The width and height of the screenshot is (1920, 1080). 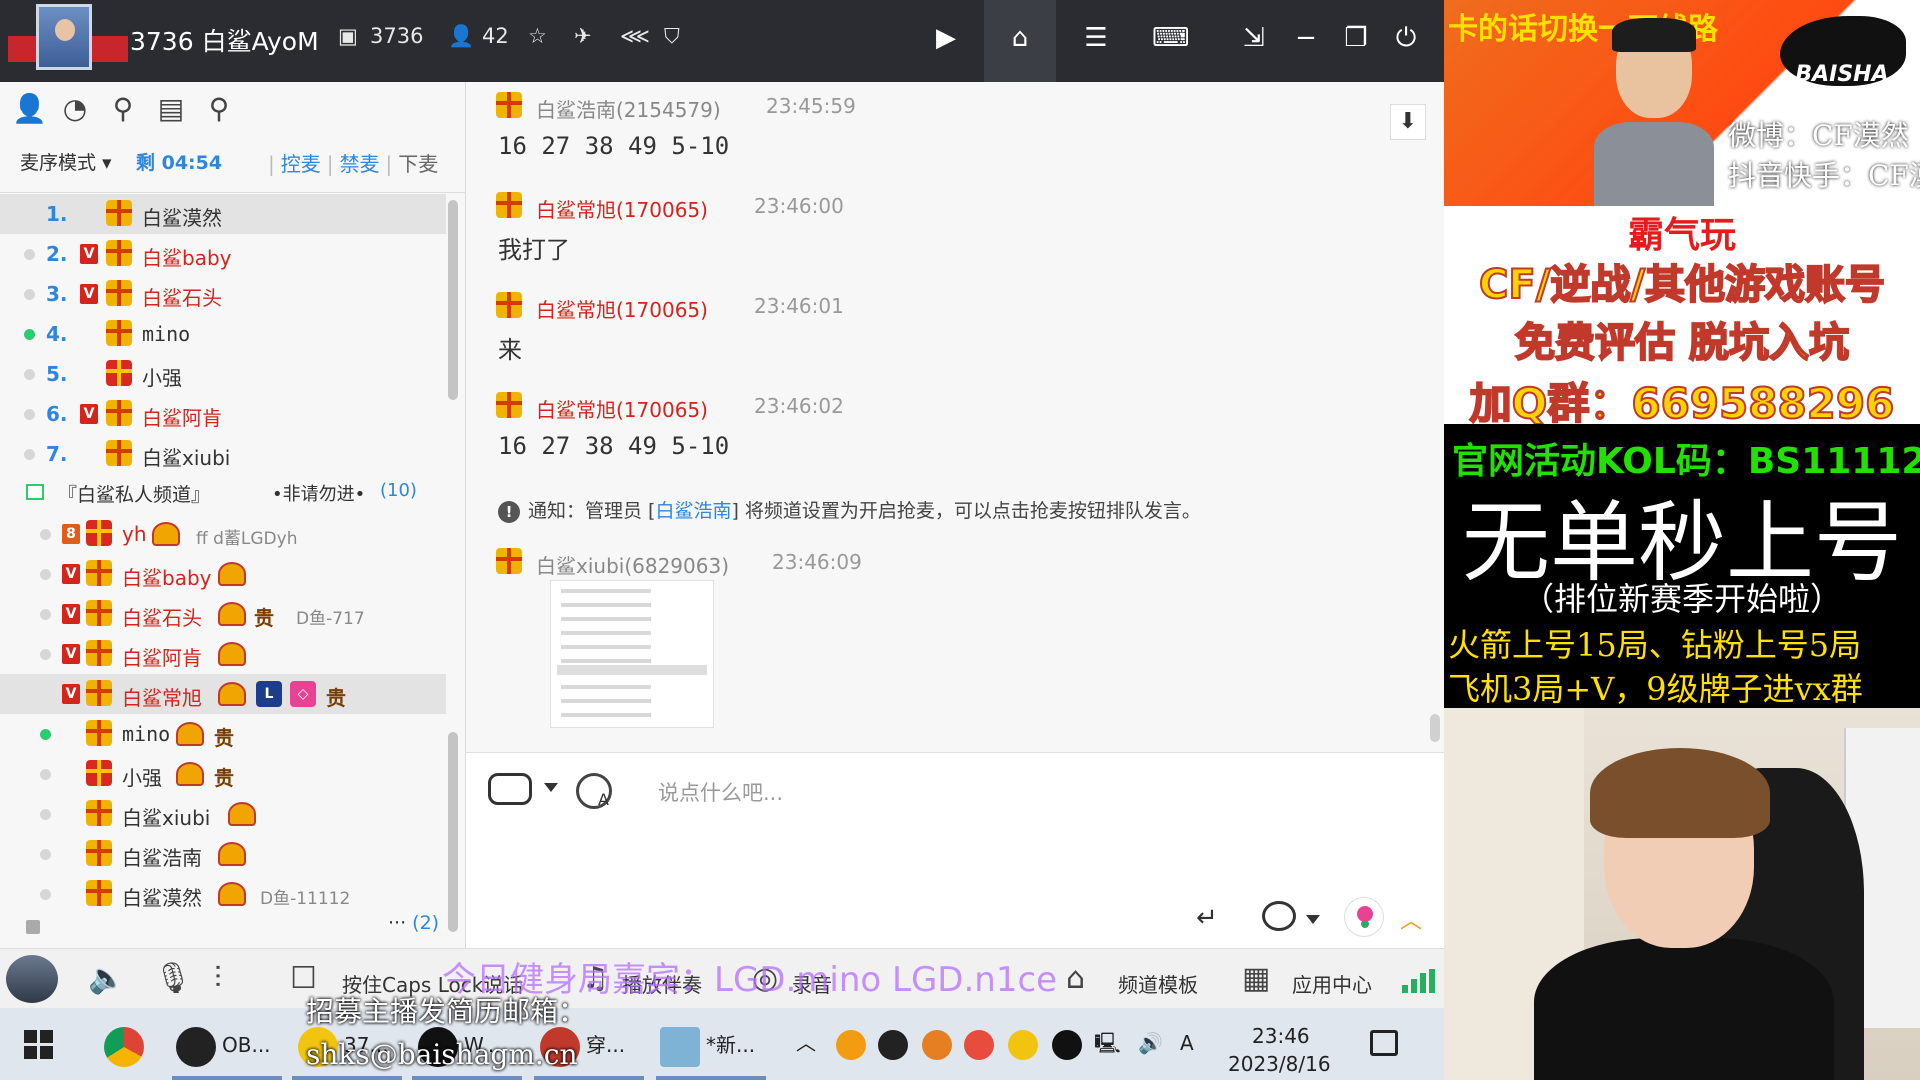 I want to click on minimize-icon: −, so click(x=1306, y=38).